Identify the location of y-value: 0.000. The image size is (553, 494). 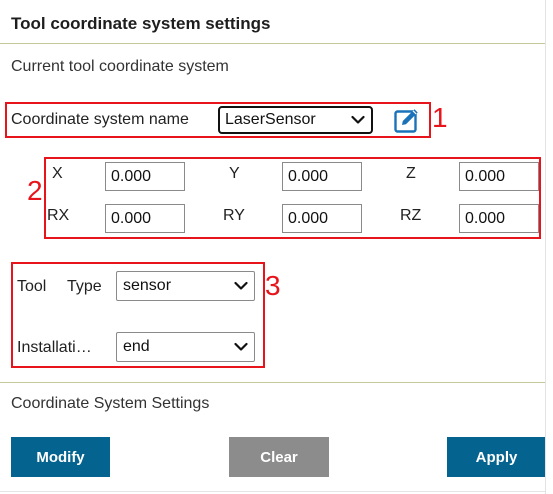
(308, 176).